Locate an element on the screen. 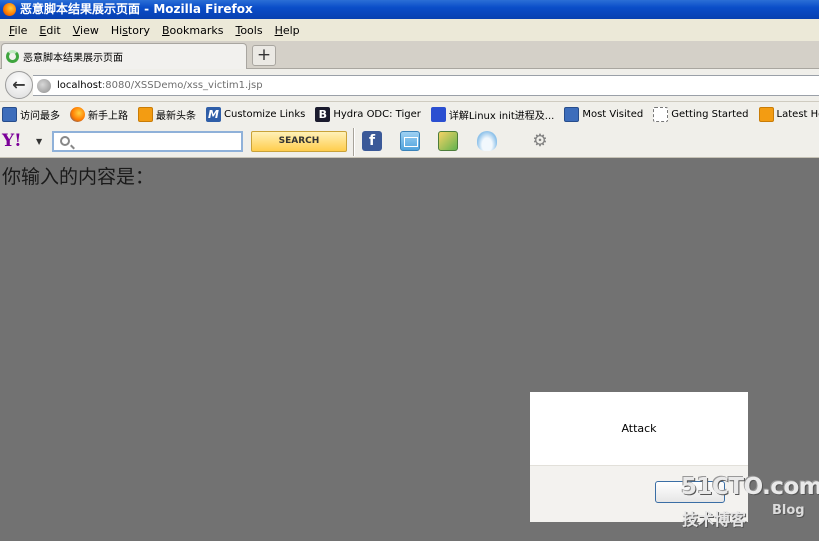 This screenshot has width=819, height=541. bookmark-item: 新手上路 is located at coordinates (99, 114).